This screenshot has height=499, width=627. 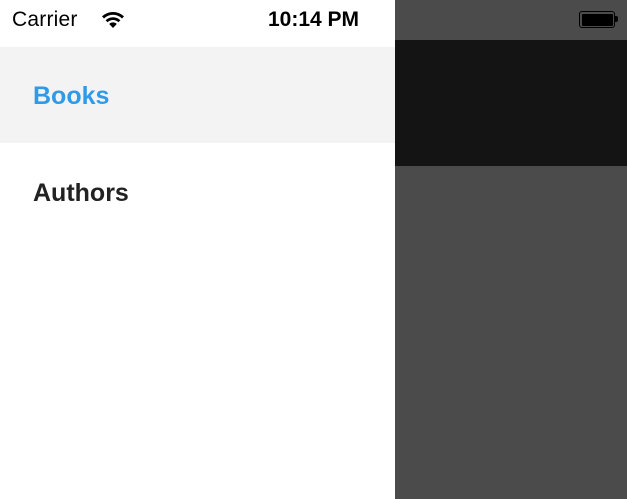 What do you see at coordinates (71, 96) in the screenshot?
I see `menu-item-books-label: Books` at bounding box center [71, 96].